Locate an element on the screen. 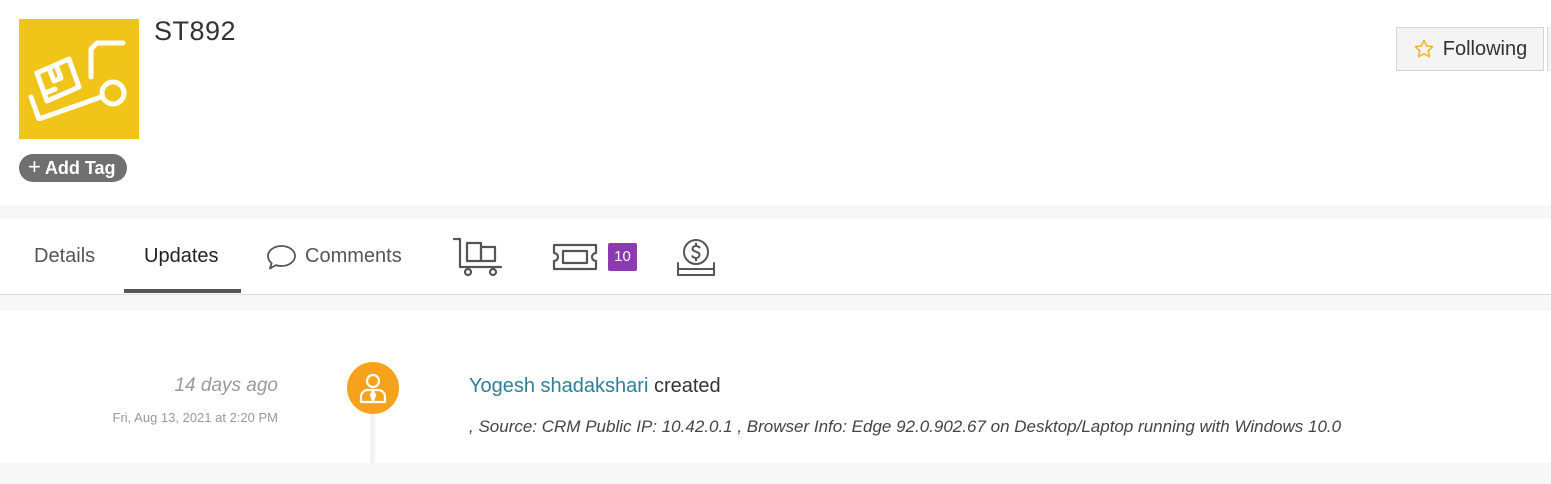 The width and height of the screenshot is (1551, 484). add-tag-button: + Add Tag is located at coordinates (73, 168).